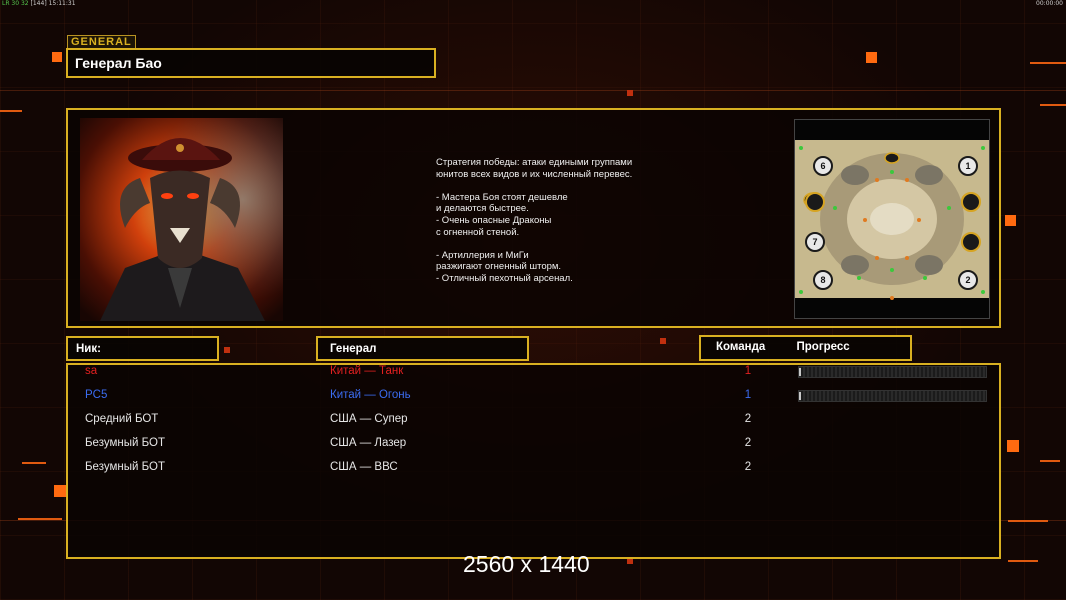 This screenshot has height=600, width=1066. Describe the element at coordinates (122, 419) in the screenshot. I see `player-nick: Средний БОТ` at that location.